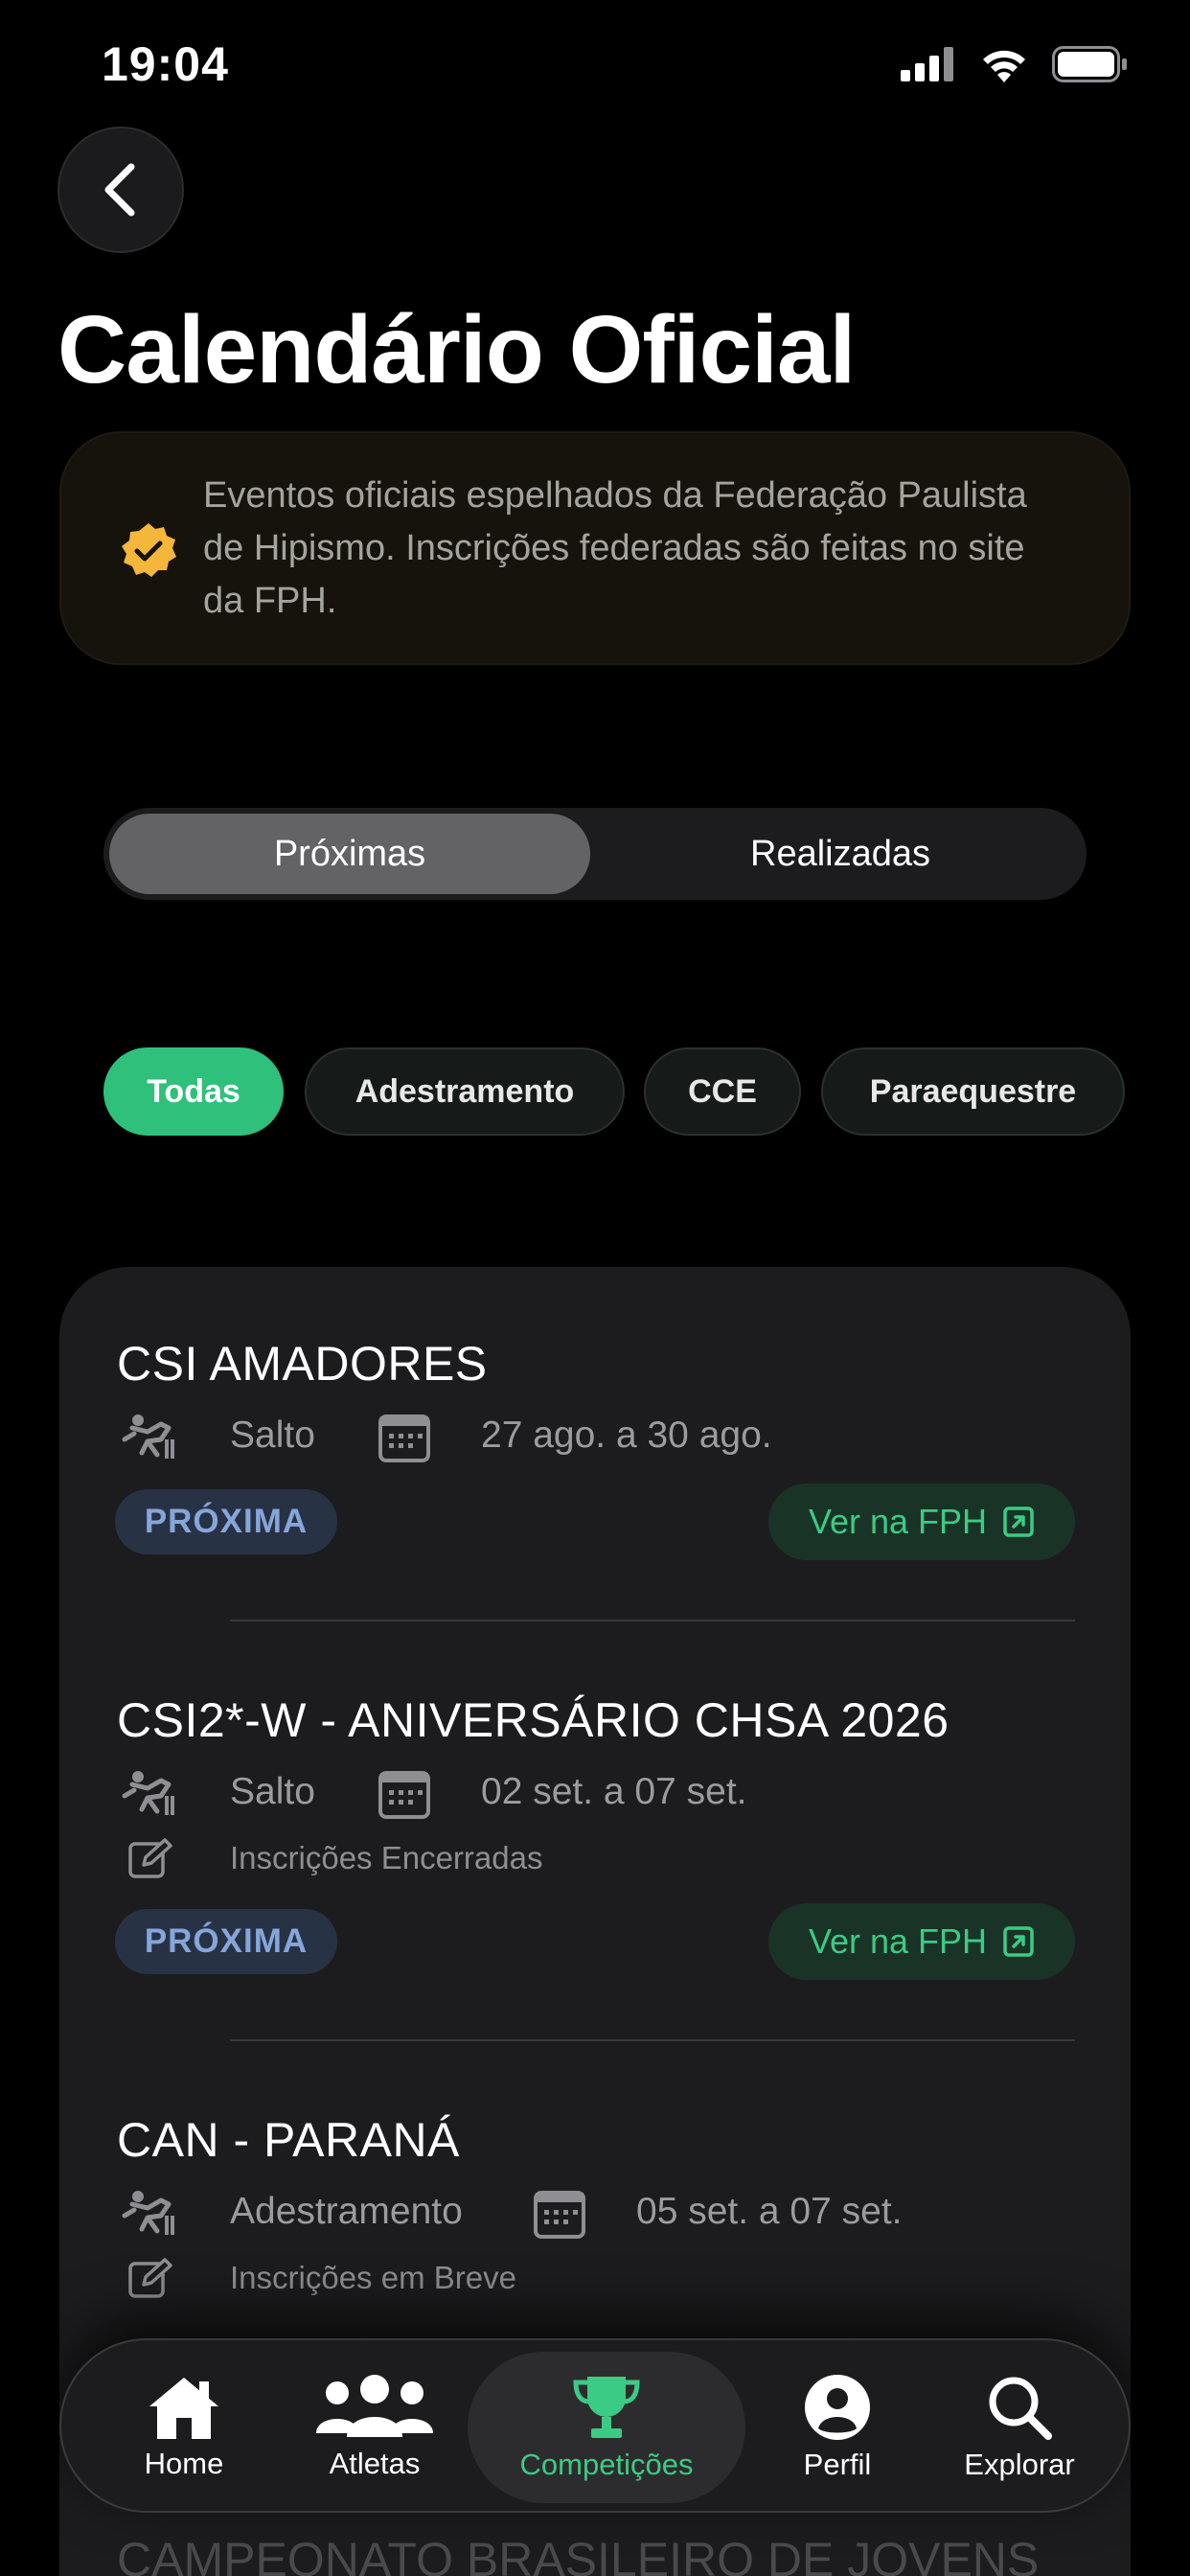 Image resolution: width=1190 pixels, height=2576 pixels. I want to click on event-discipline: Adestramento, so click(347, 2211).